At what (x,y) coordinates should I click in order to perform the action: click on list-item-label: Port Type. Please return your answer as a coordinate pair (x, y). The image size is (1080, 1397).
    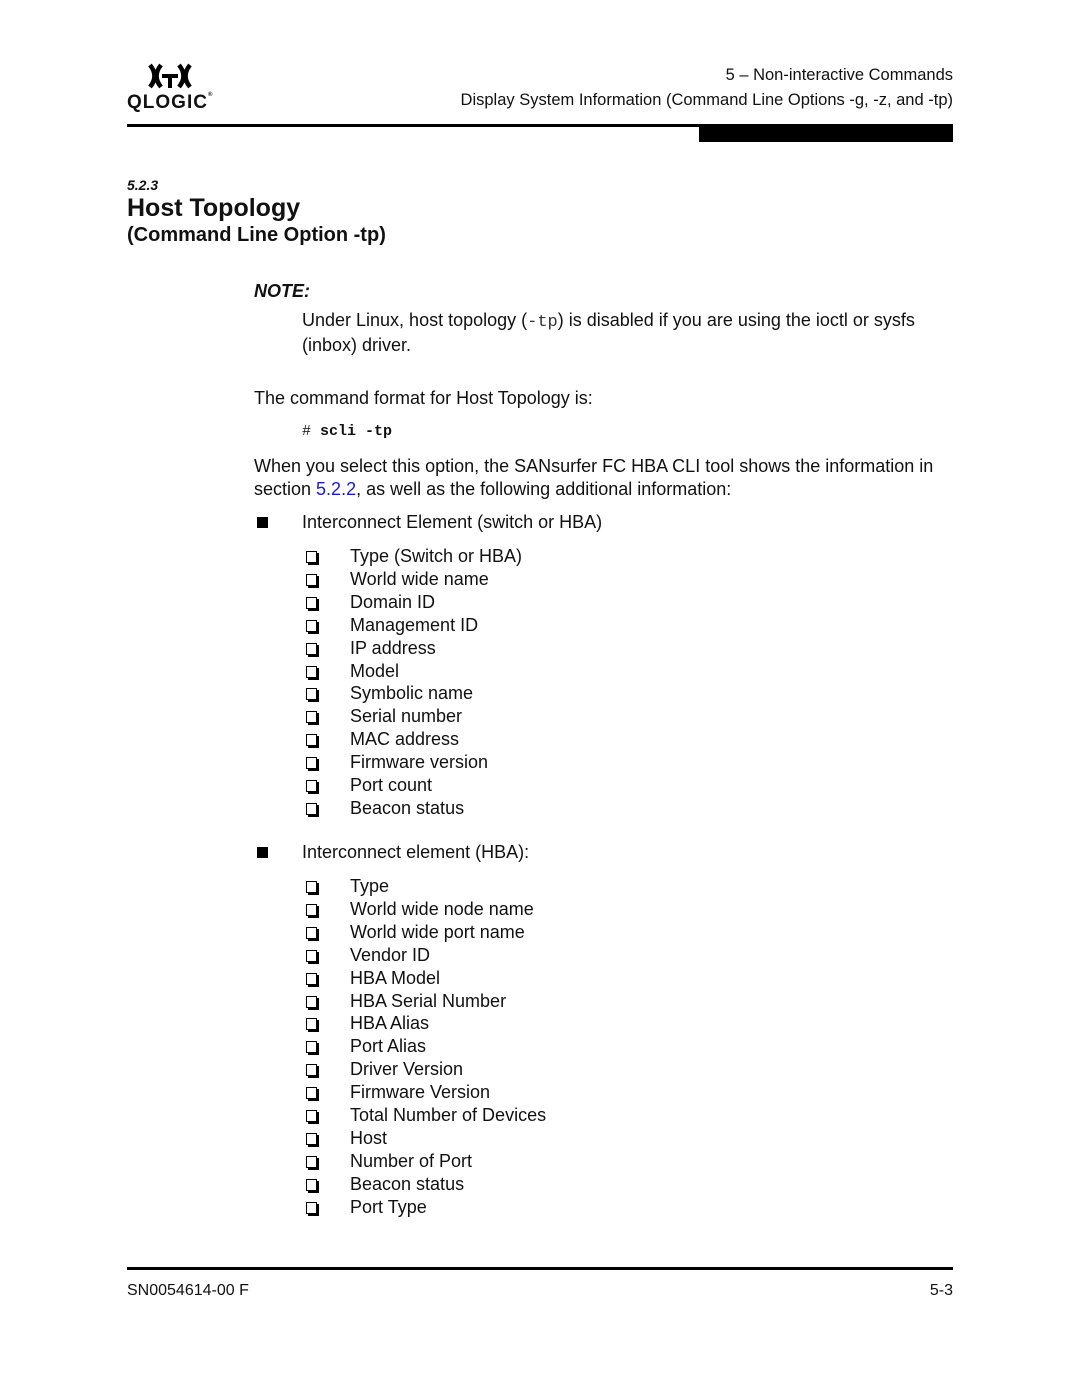
    Looking at the image, I should click on (388, 1206).